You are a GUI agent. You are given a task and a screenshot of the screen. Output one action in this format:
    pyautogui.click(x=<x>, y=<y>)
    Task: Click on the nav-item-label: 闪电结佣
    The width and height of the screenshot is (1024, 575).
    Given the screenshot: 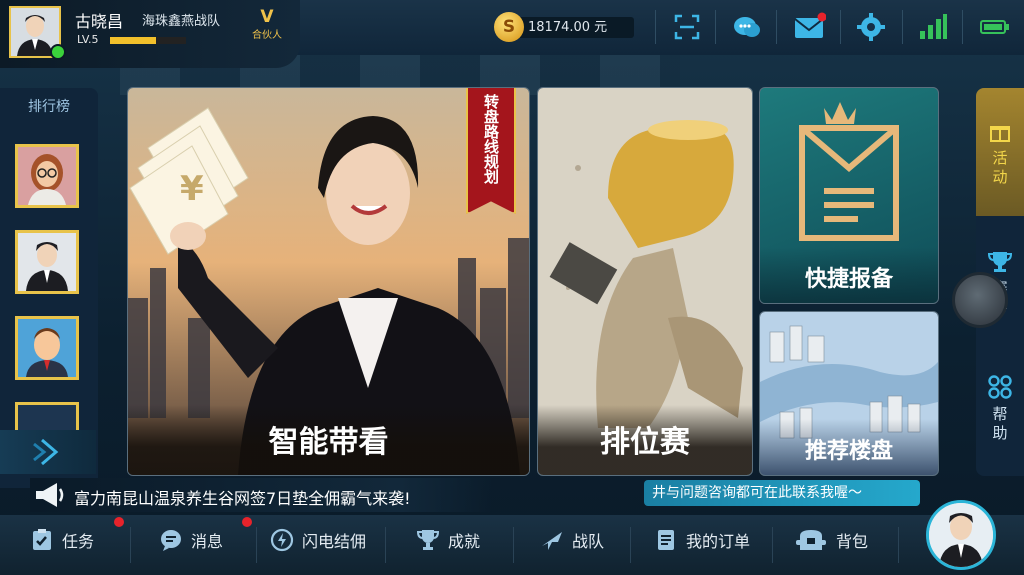 What is the action you would take?
    pyautogui.click(x=334, y=541)
    